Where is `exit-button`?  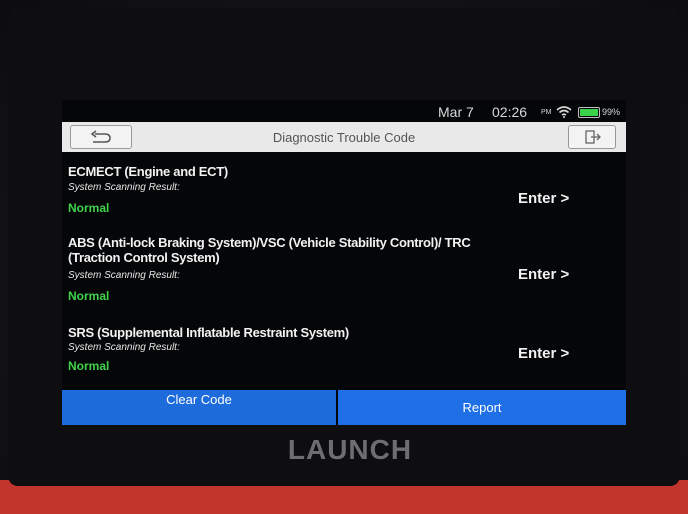
exit-button is located at coordinates (592, 137).